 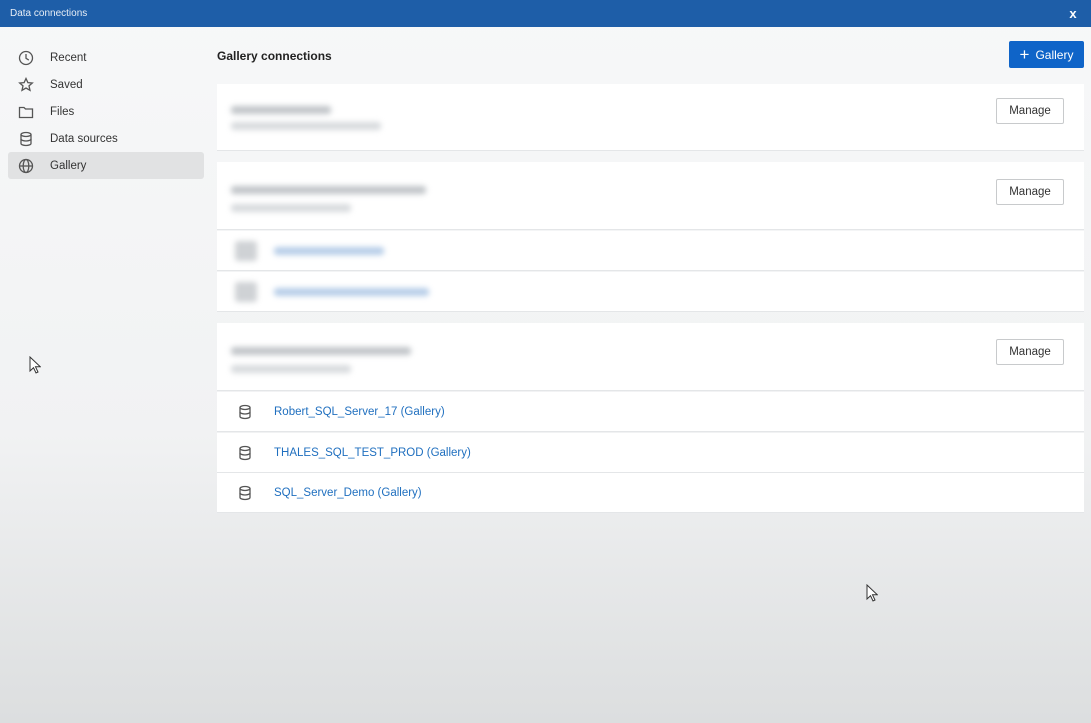 I want to click on sidebar-item-data-sources: Data sources, so click(x=106, y=138).